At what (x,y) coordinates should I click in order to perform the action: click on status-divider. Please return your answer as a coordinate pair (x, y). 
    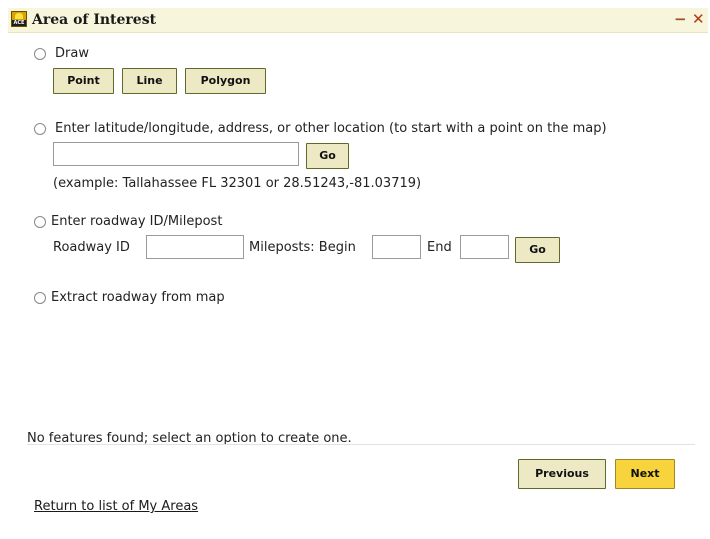
    Looking at the image, I should click on (361, 444).